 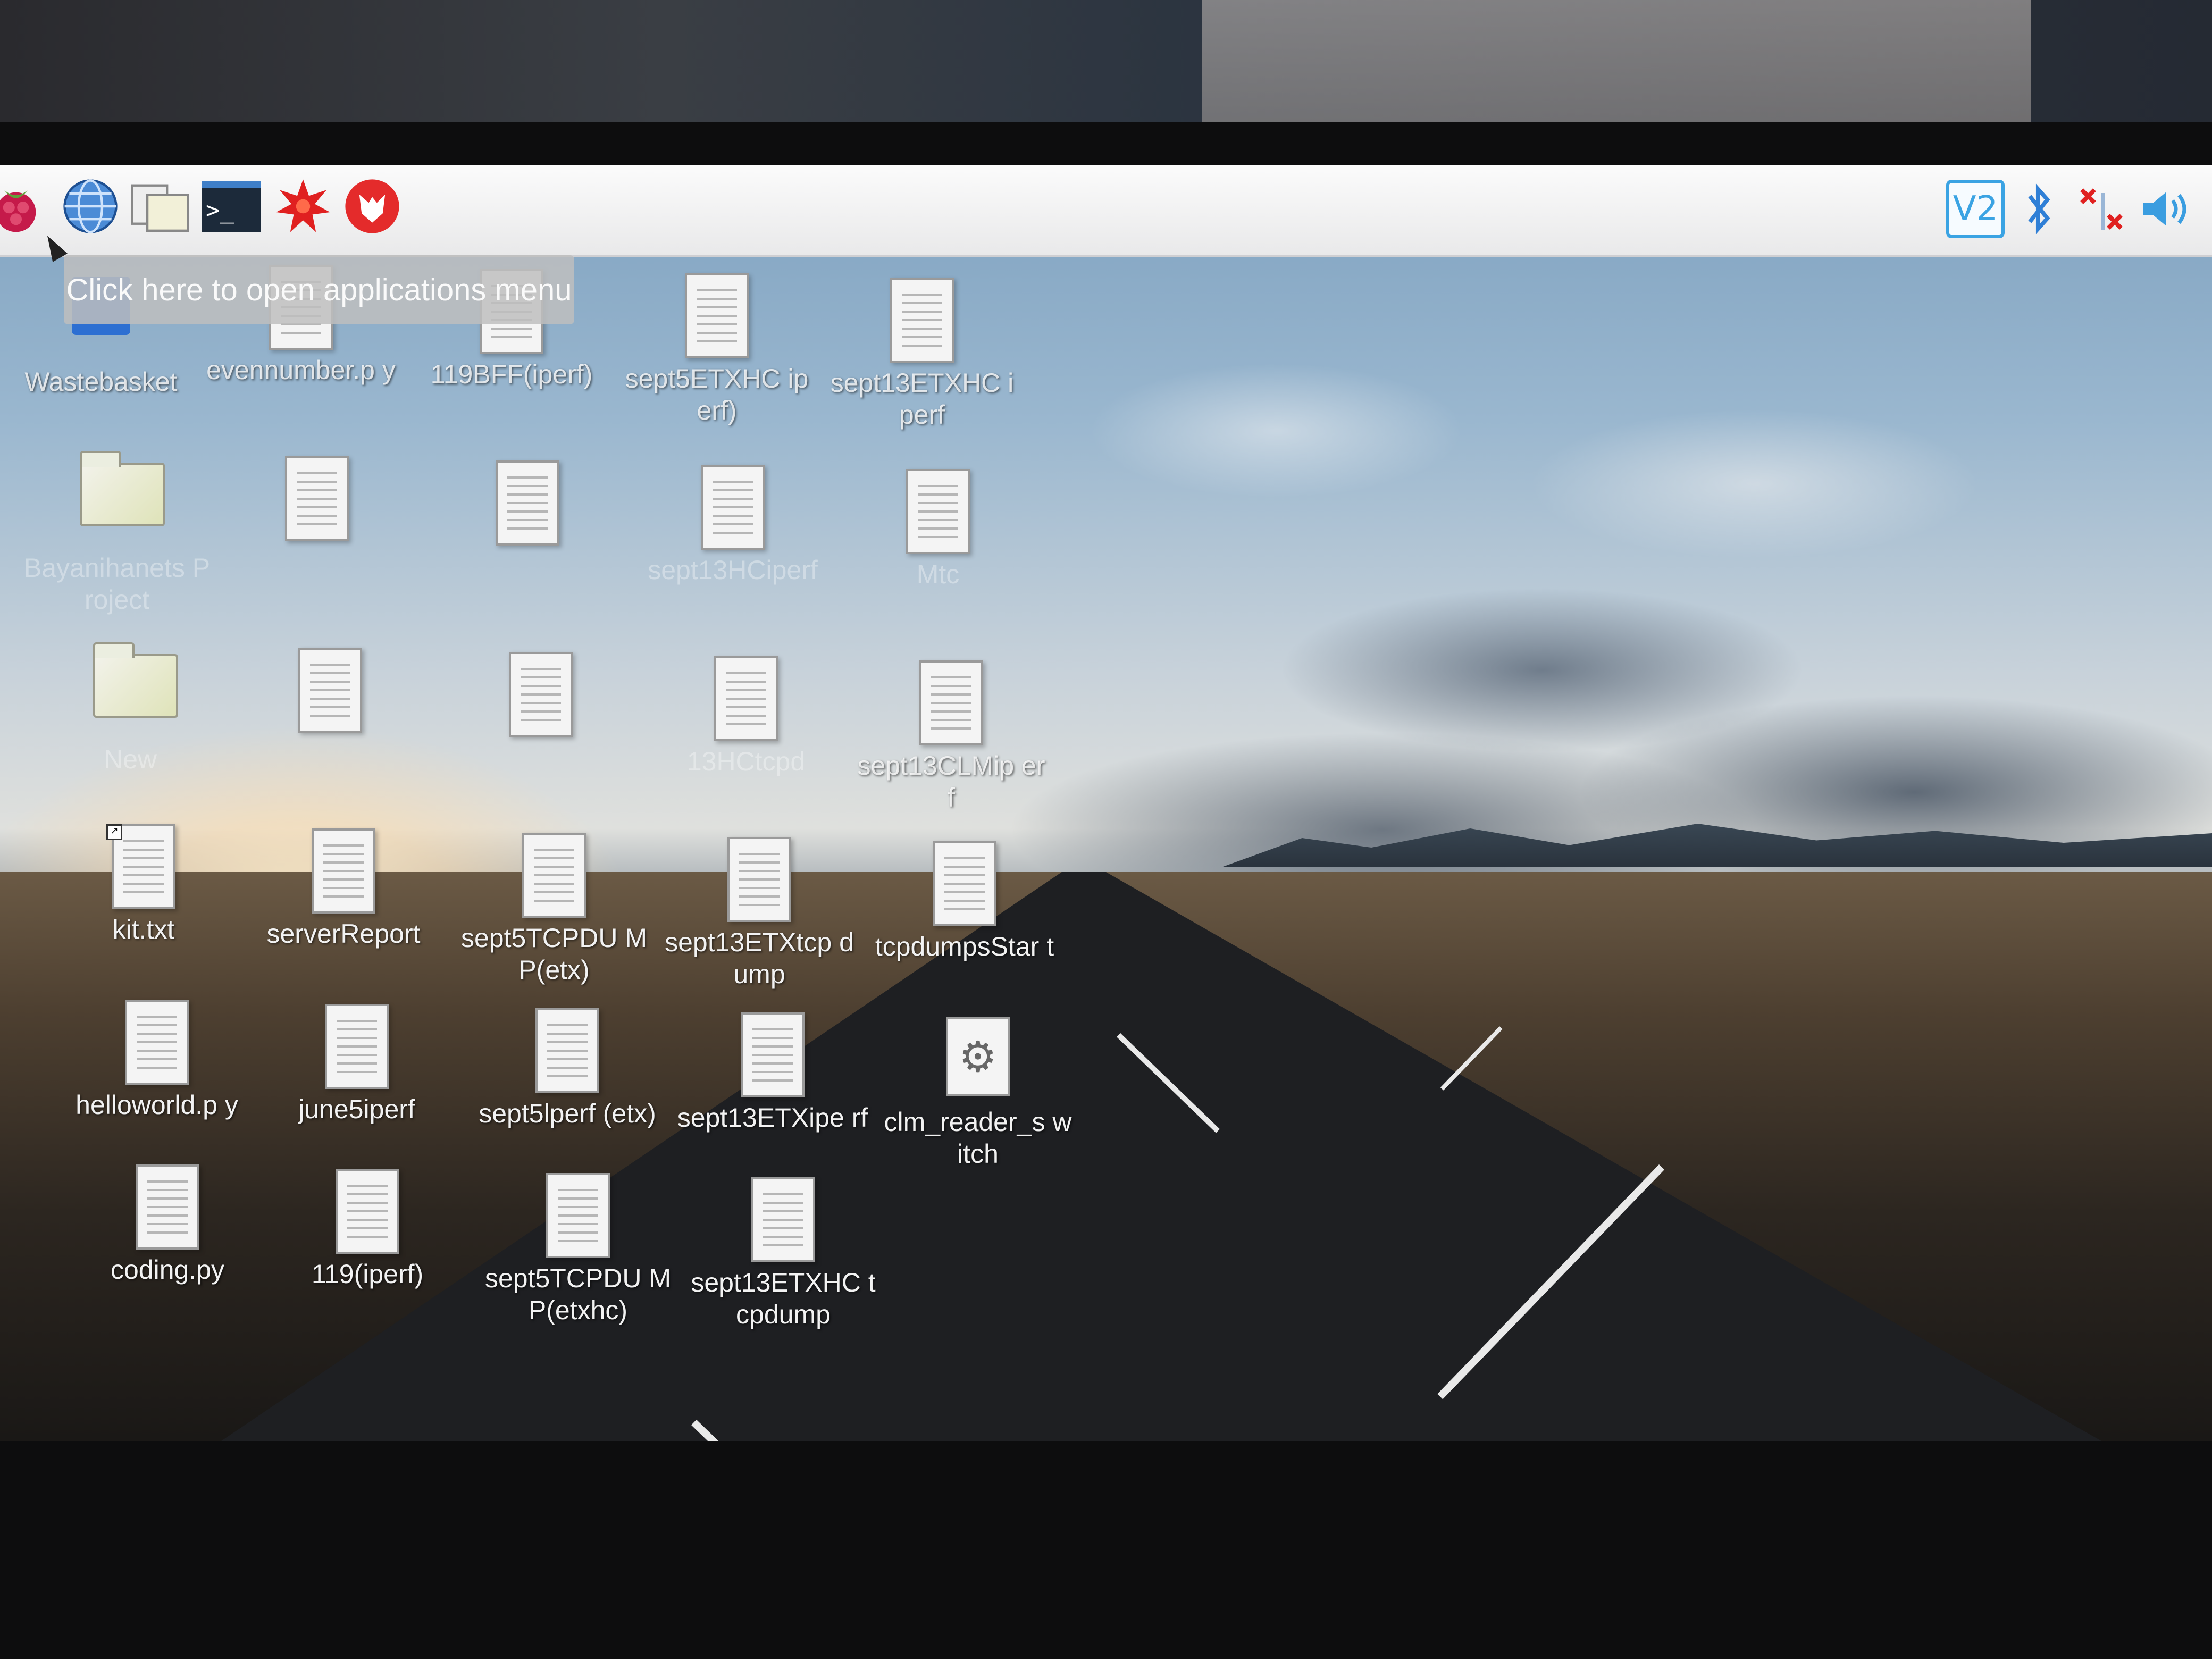 I want to click on desktop-icon: sept13CLMip erf, so click(x=951, y=737).